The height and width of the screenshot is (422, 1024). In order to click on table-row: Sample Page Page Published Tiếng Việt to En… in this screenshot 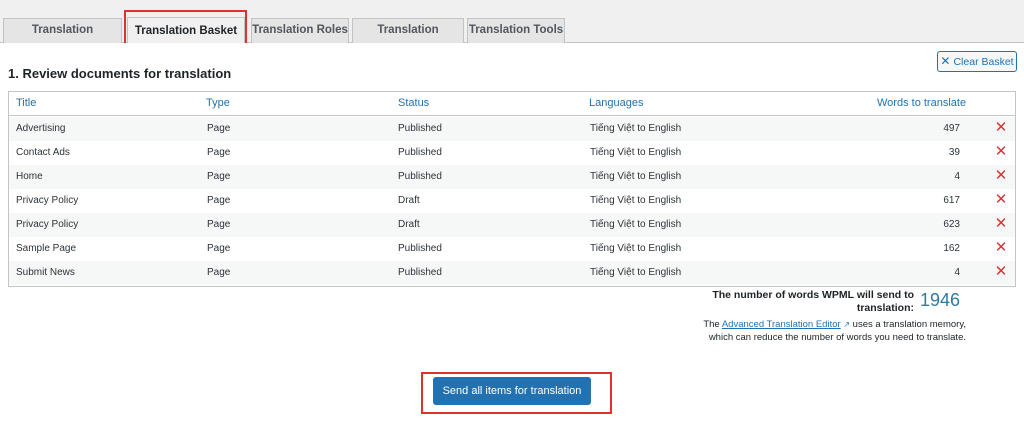, I will do `click(512, 249)`.